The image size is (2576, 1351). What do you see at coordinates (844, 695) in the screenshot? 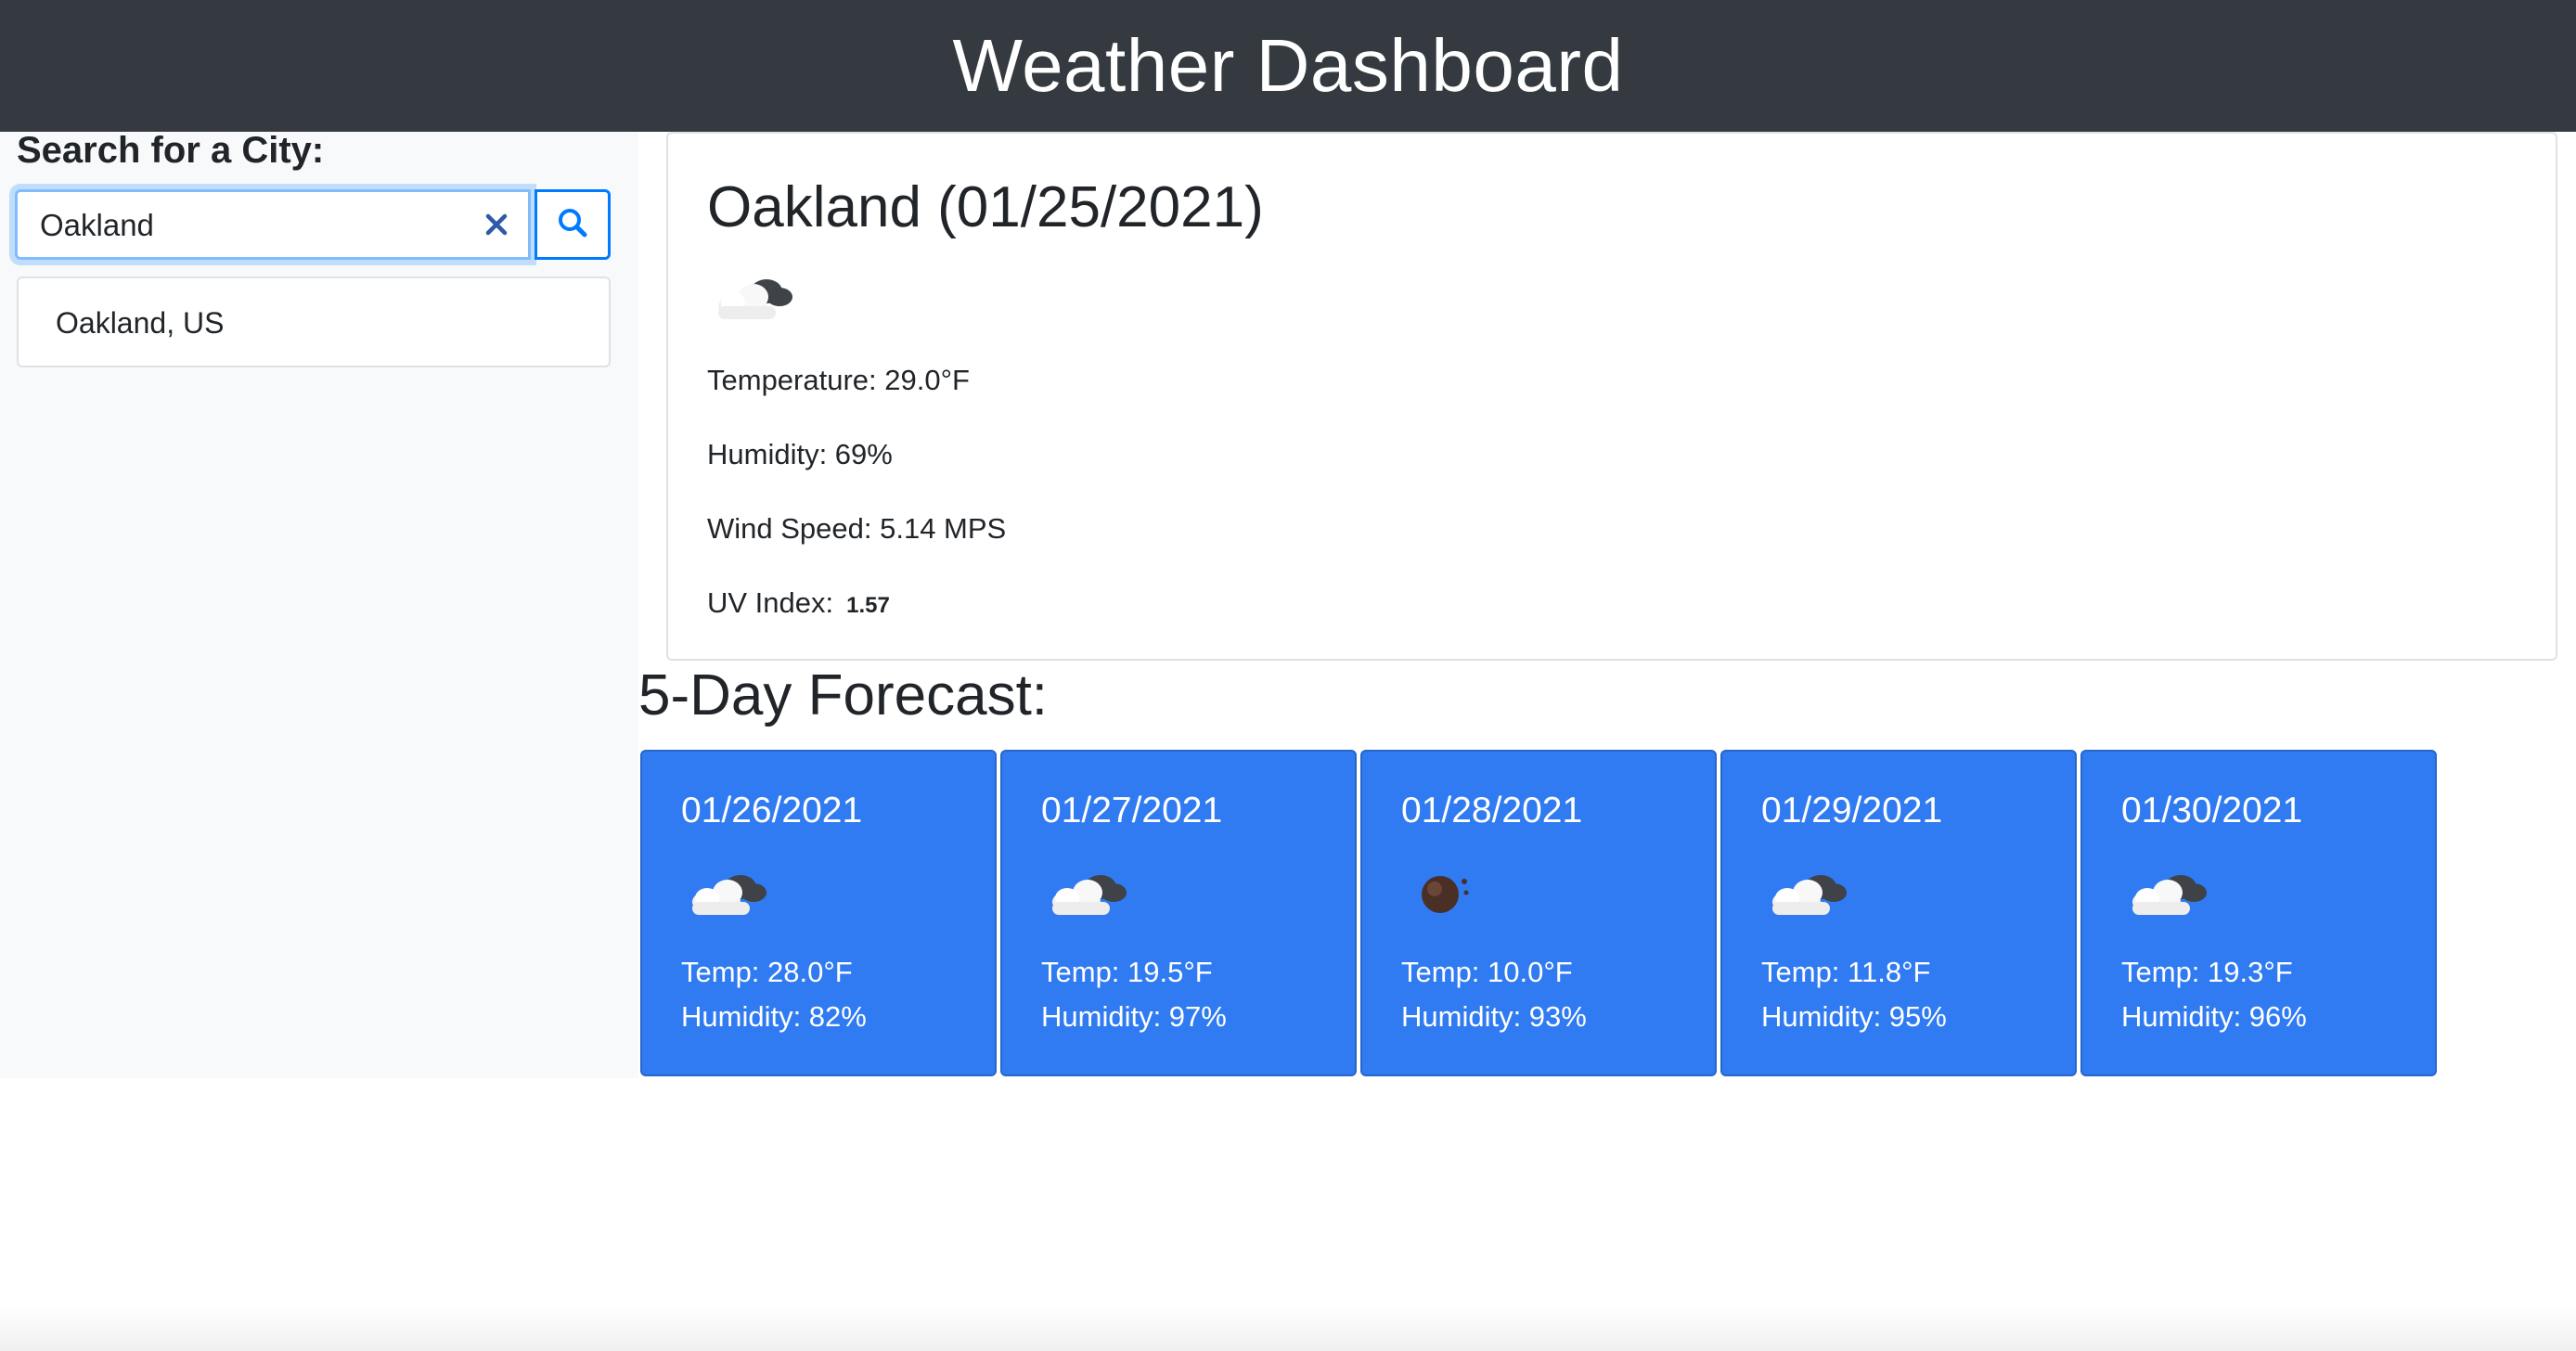
I see `forecast-title: 5-Day Forecast:` at bounding box center [844, 695].